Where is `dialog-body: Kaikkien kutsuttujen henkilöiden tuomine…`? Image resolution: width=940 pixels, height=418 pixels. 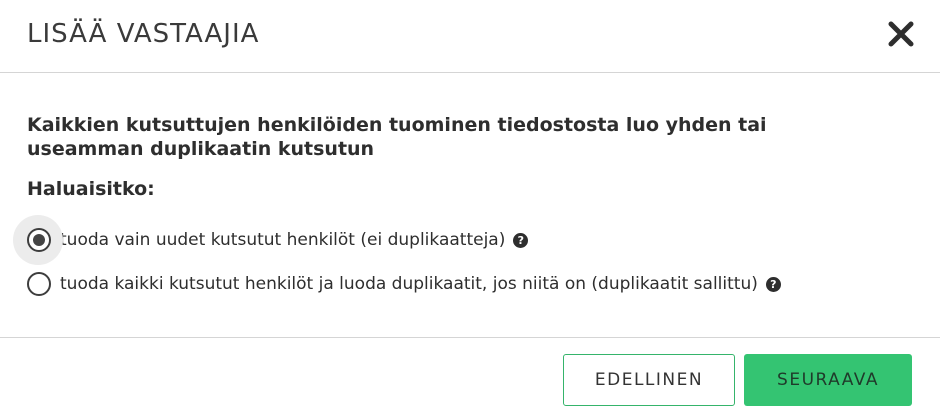
dialog-body: Kaikkien kutsuttujen henkilöiden tuomine… is located at coordinates (467, 137).